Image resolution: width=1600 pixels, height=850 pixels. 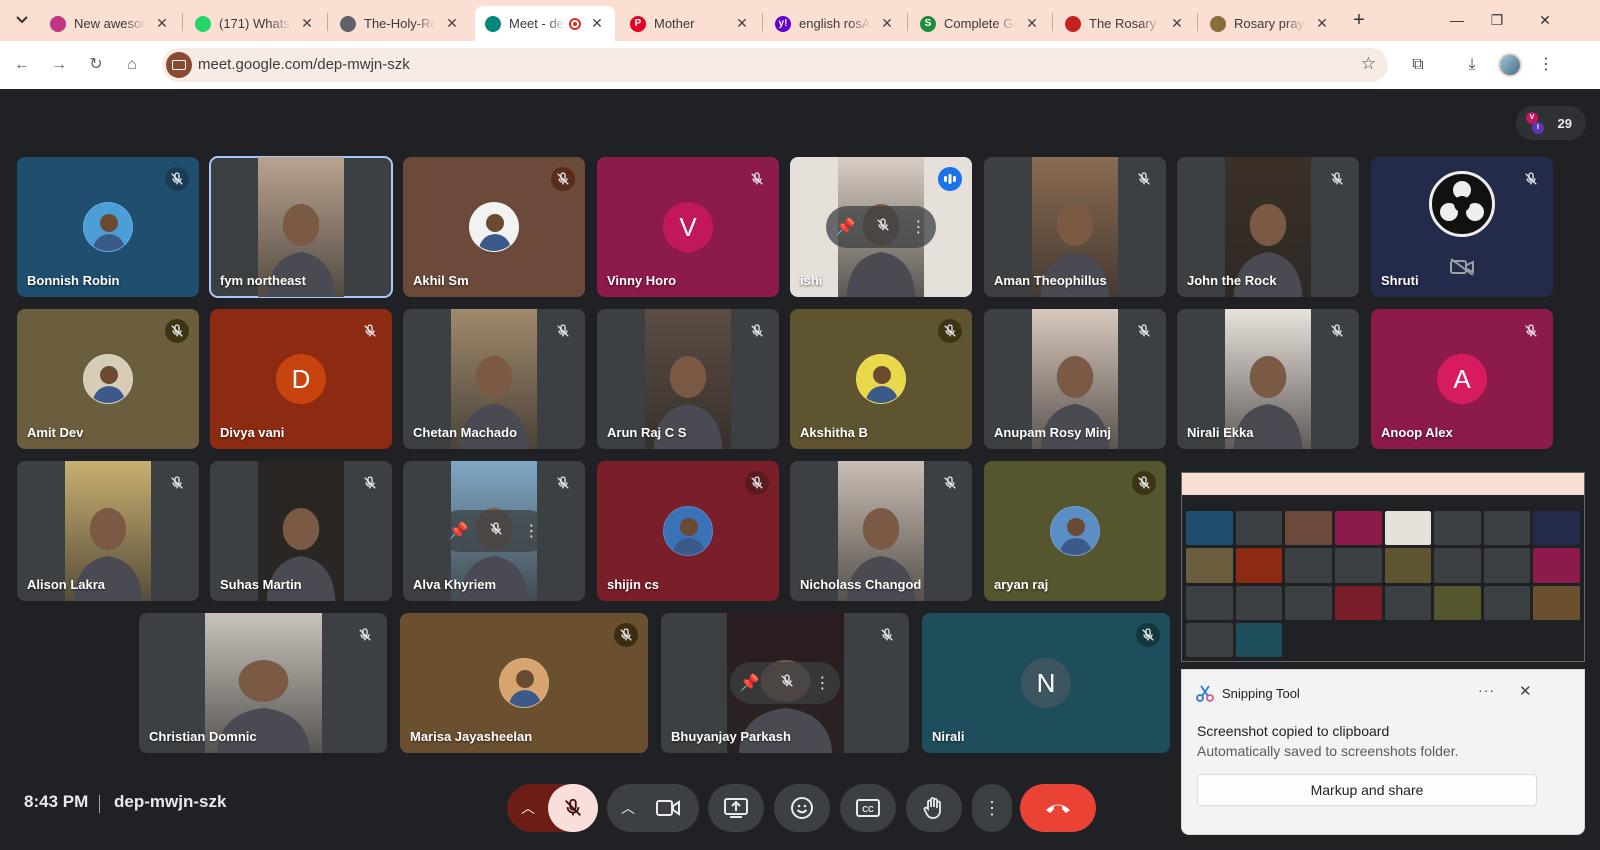 I want to click on participant-tile: Suhas Martin, so click(x=301, y=531).